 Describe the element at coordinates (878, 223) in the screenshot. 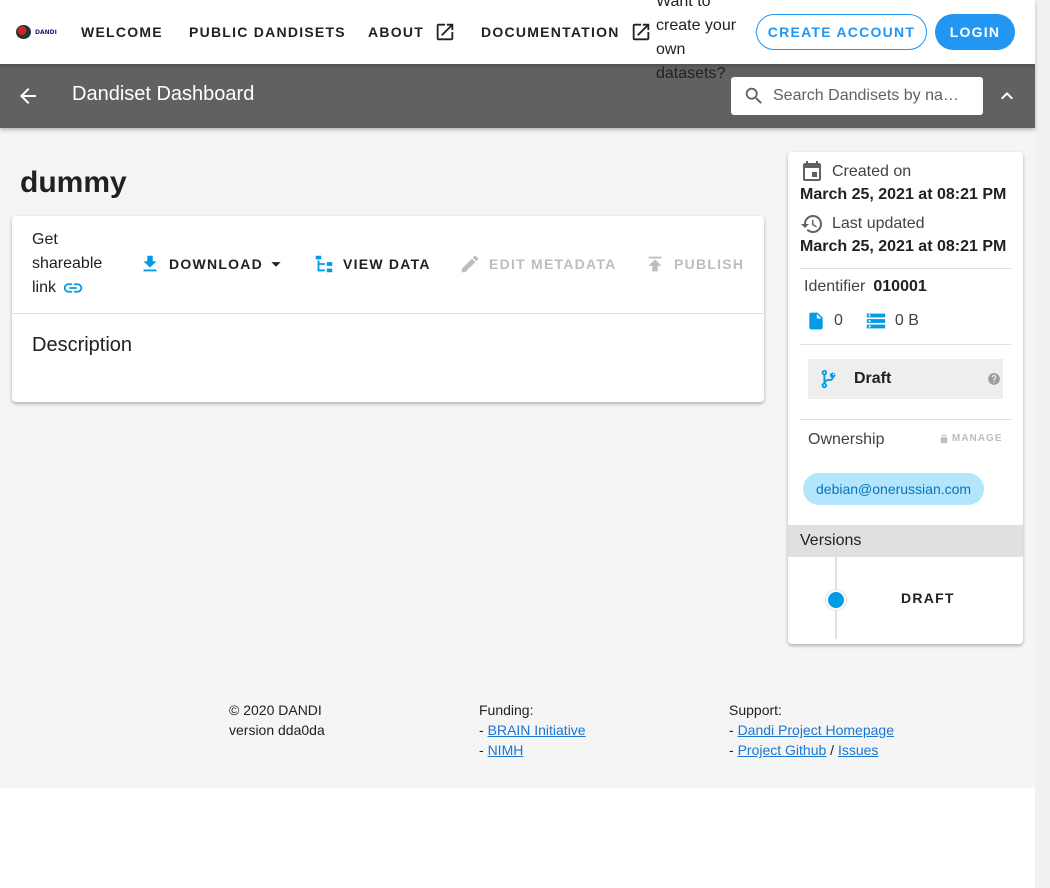

I see `updated-label: Last updated` at that location.